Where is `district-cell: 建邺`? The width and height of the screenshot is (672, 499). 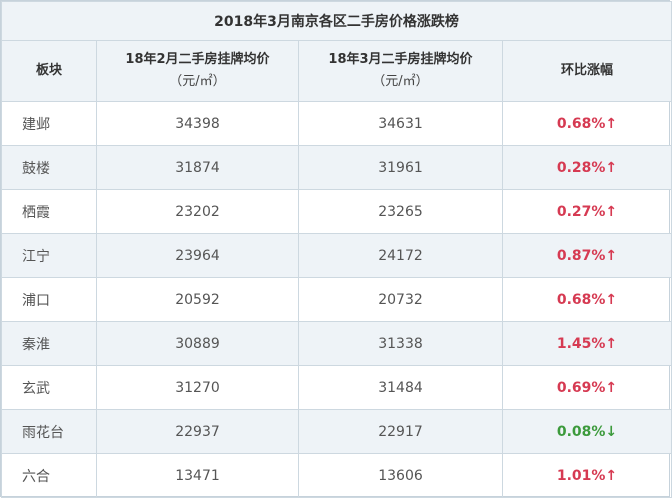
district-cell: 建邺 is located at coordinates (49, 123).